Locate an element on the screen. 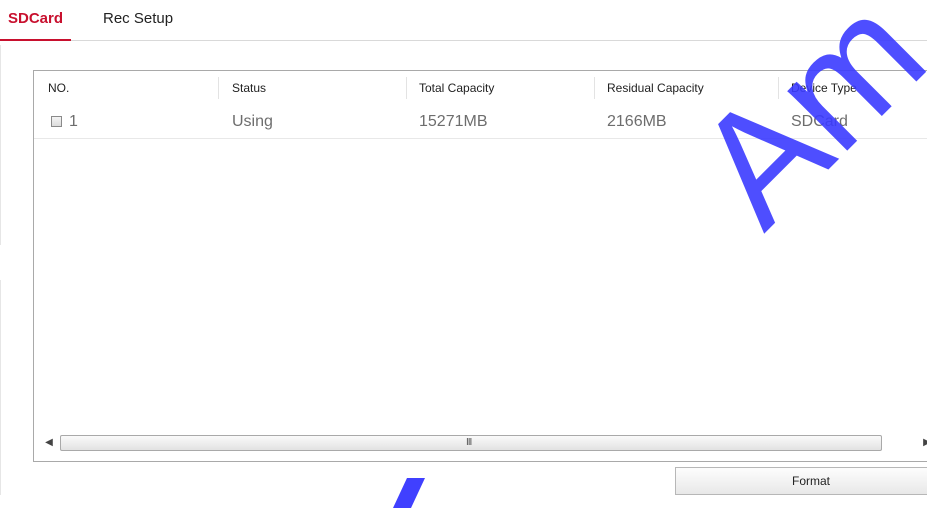 The height and width of the screenshot is (508, 927). grip-icon: III is located at coordinates (469, 442).